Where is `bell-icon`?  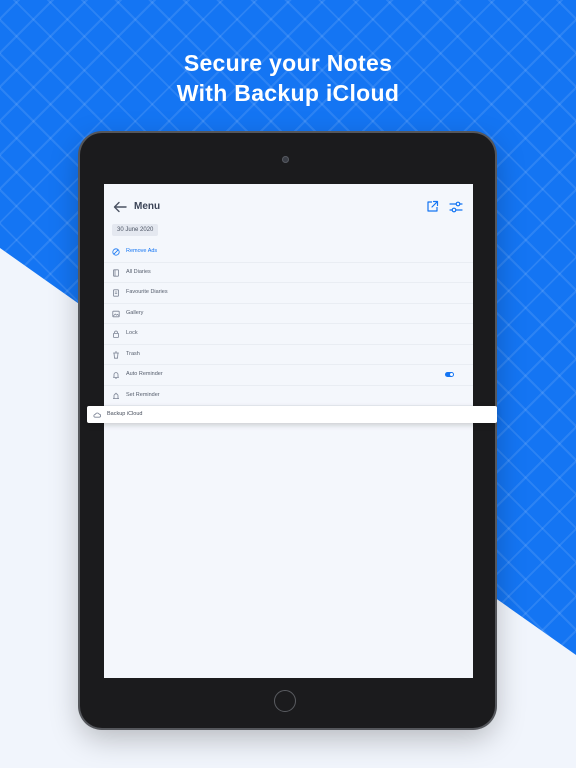
bell-icon is located at coordinates (116, 375).